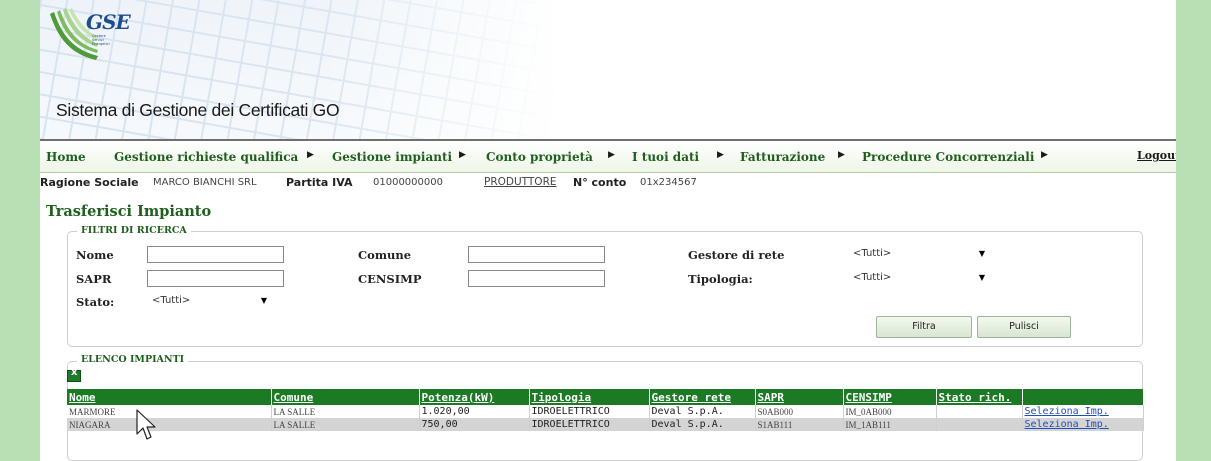  What do you see at coordinates (345, 397) in the screenshot?
I see `column-header-comune: Comune` at bounding box center [345, 397].